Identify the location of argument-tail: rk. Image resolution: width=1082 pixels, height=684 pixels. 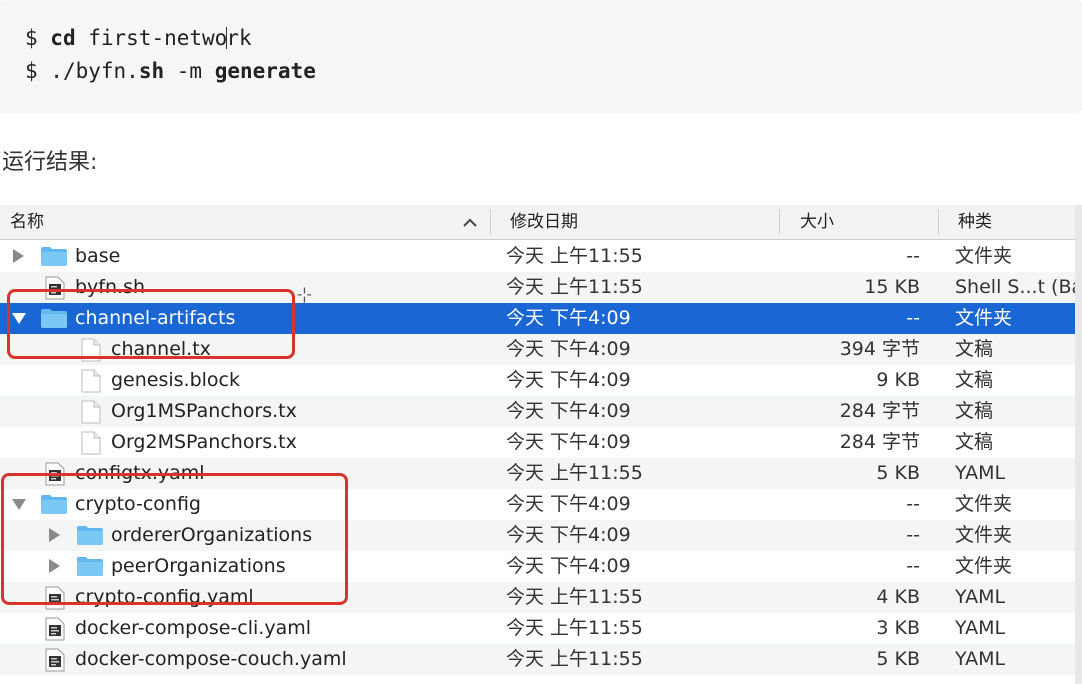
(239, 38).